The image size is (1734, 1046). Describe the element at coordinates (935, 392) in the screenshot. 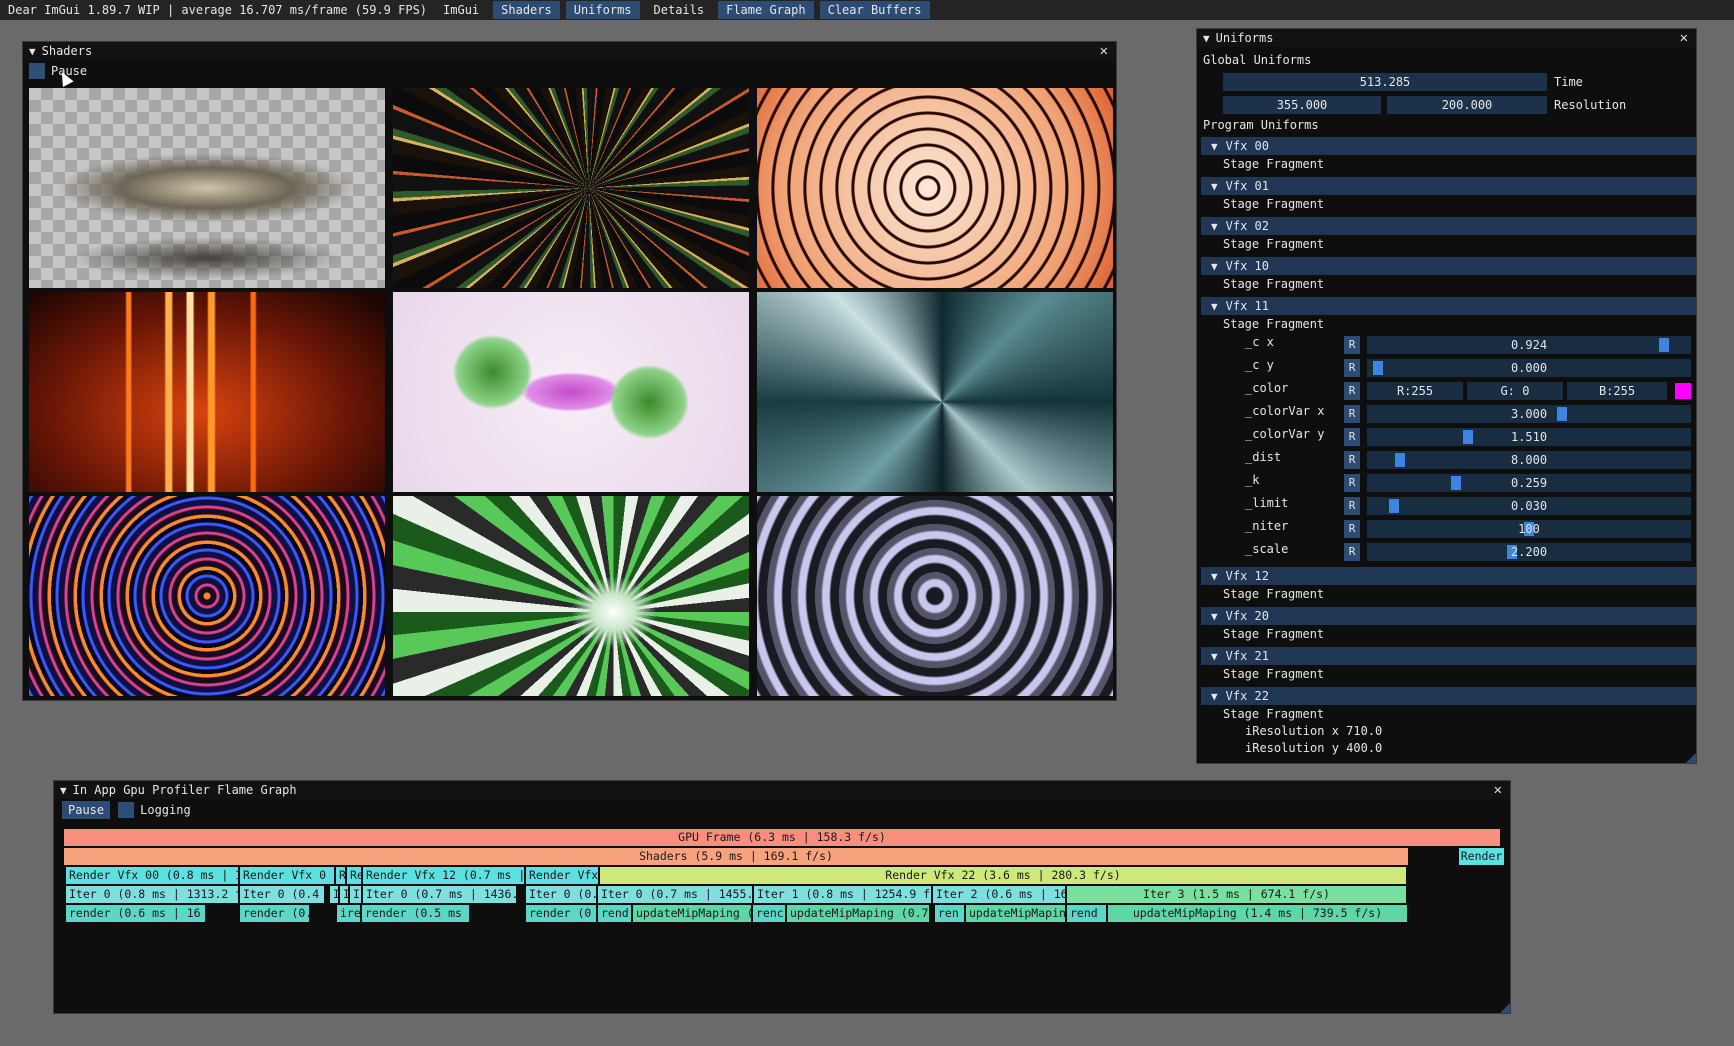

I see `shader-preview-vfx12` at that location.